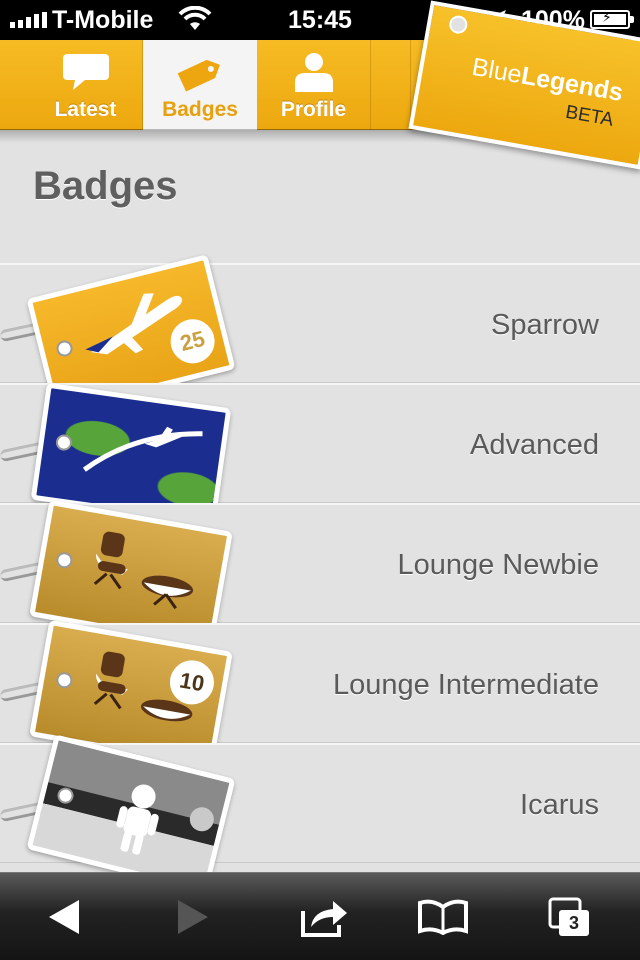  Describe the element at coordinates (200, 74) in the screenshot. I see `tag-icon` at that location.